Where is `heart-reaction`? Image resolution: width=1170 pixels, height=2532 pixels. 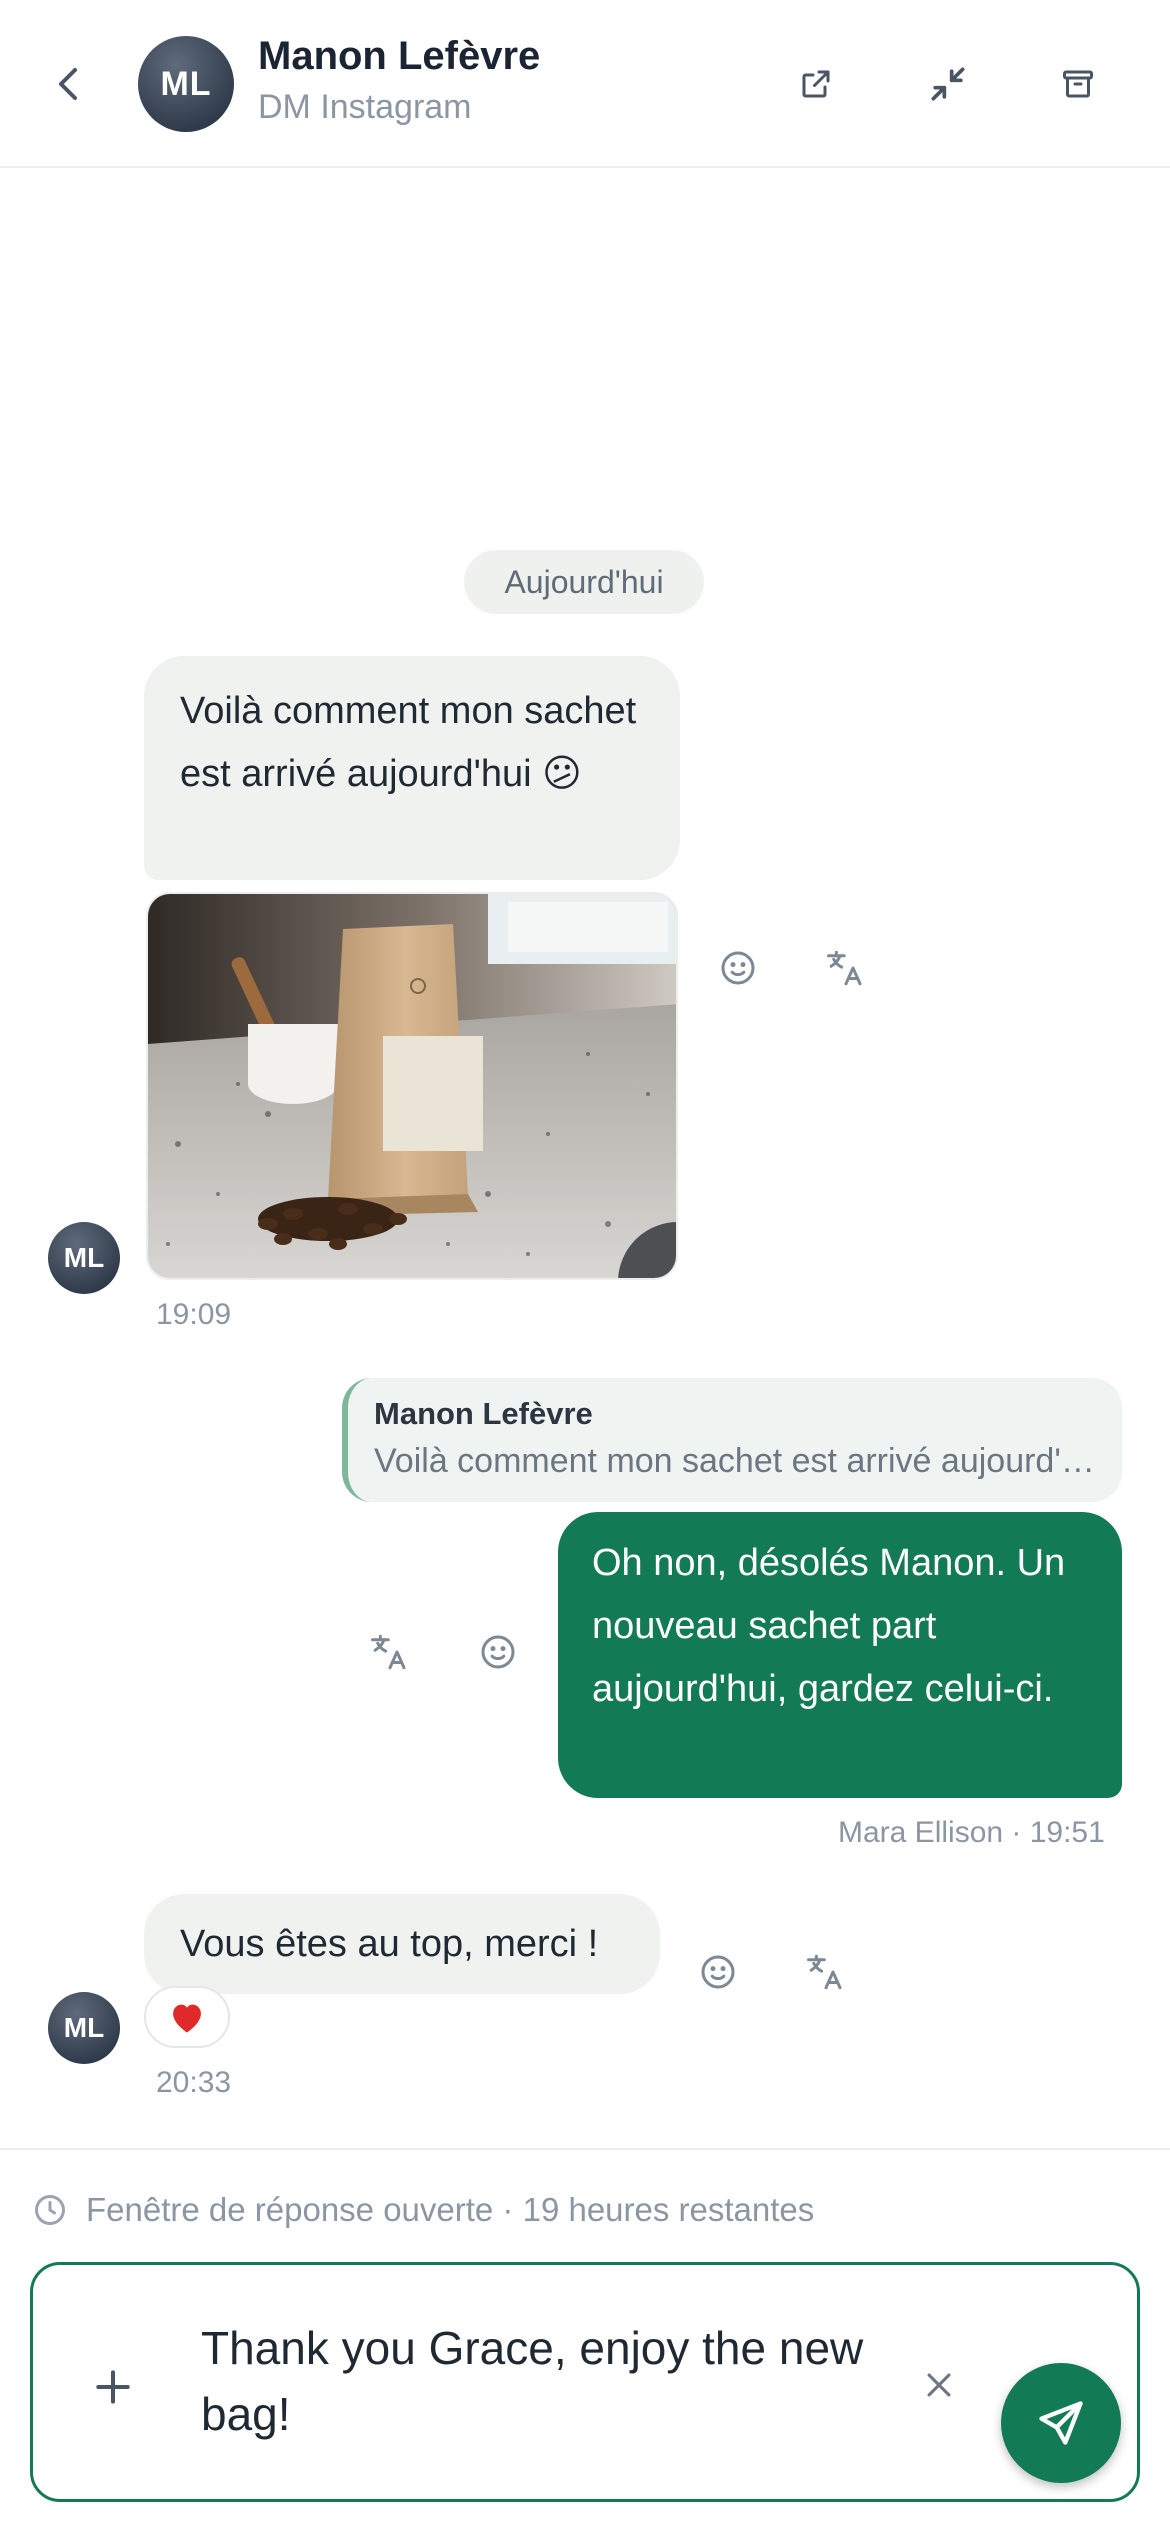 heart-reaction is located at coordinates (187, 2017).